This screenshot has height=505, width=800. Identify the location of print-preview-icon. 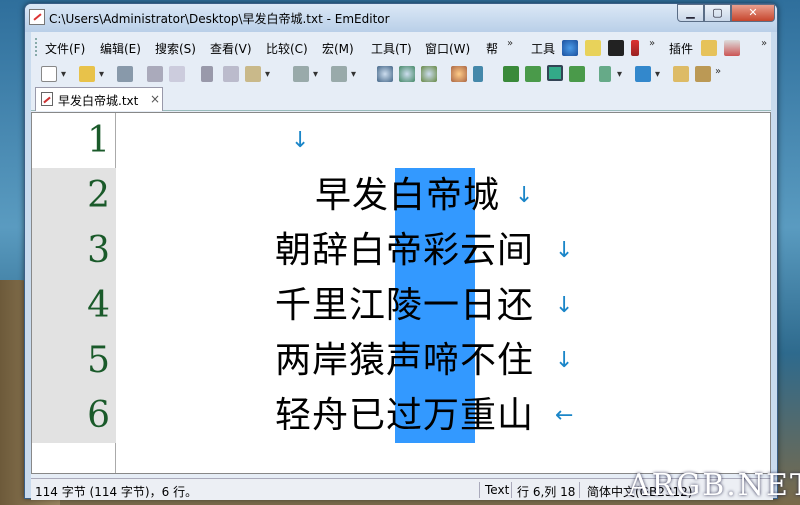
(177, 74).